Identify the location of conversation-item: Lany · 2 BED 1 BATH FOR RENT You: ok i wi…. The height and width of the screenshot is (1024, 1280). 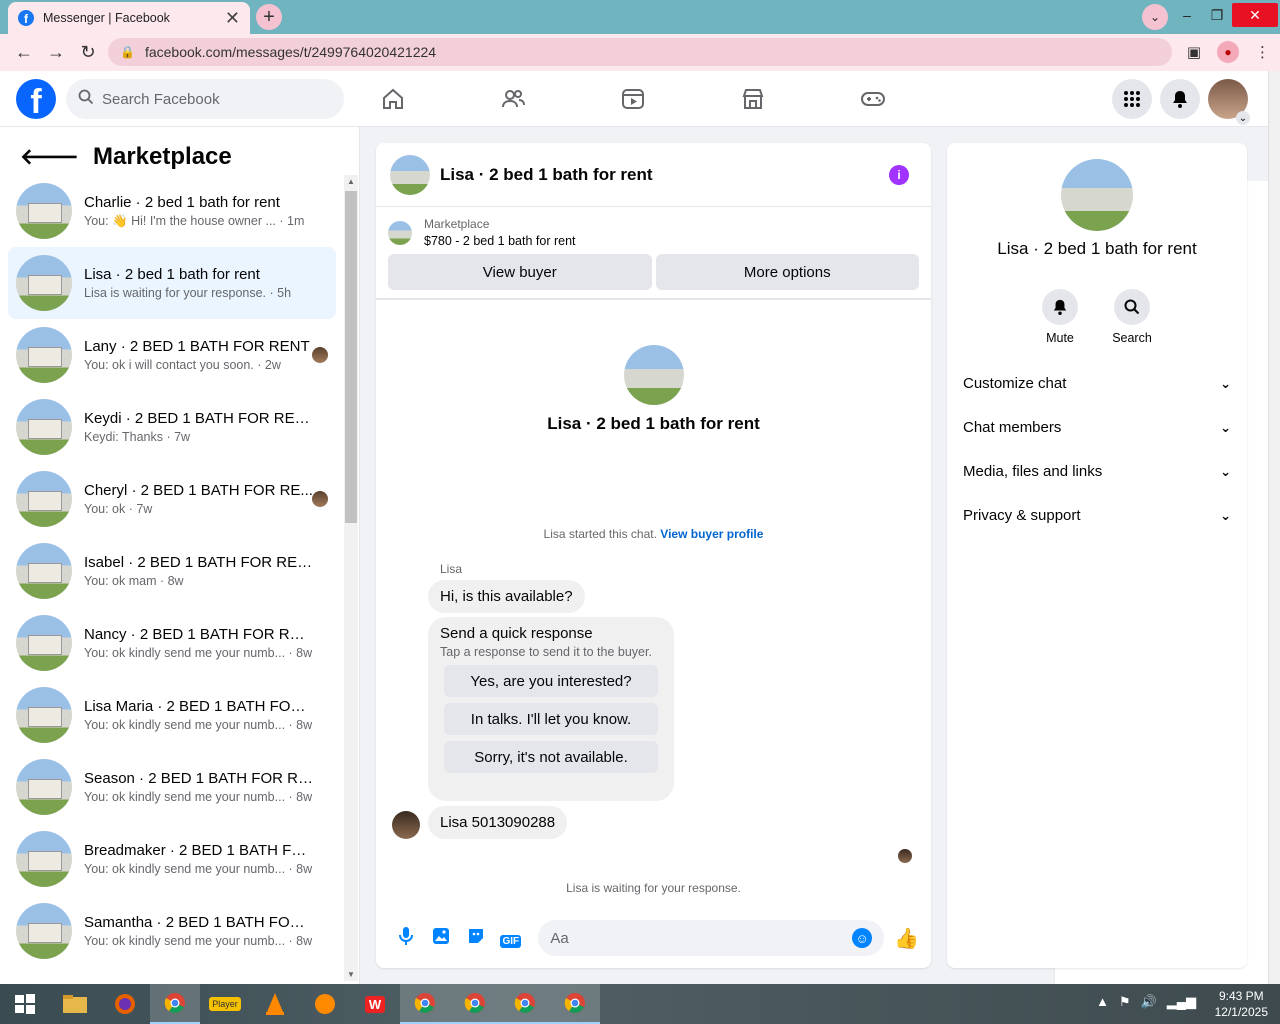
(172, 355).